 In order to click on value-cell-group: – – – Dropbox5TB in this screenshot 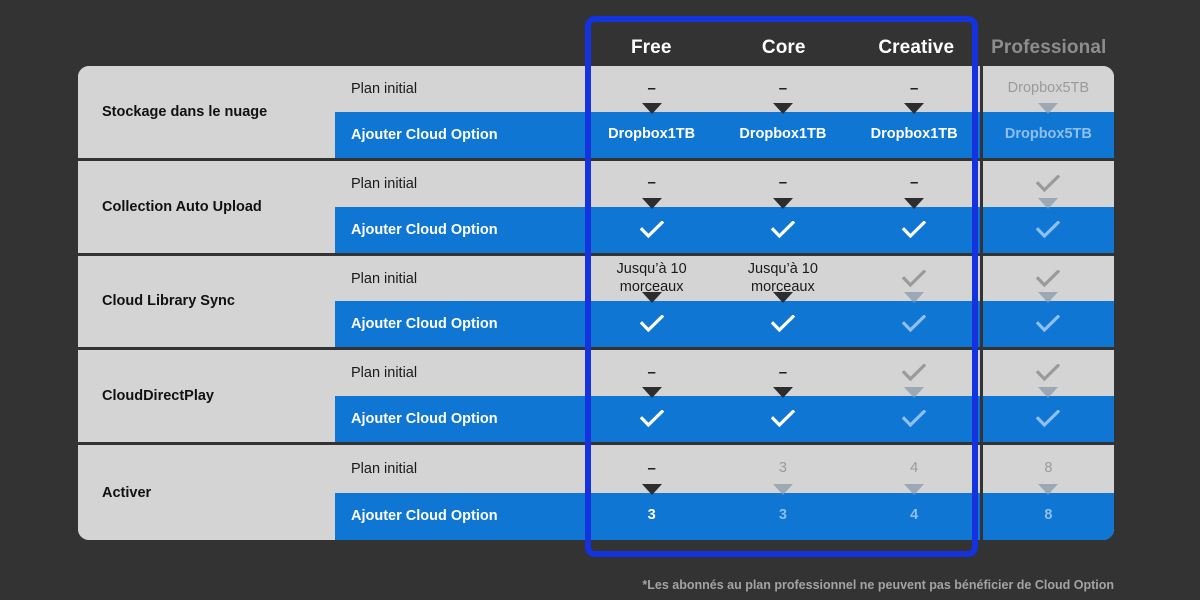, I will do `click(850, 89)`.